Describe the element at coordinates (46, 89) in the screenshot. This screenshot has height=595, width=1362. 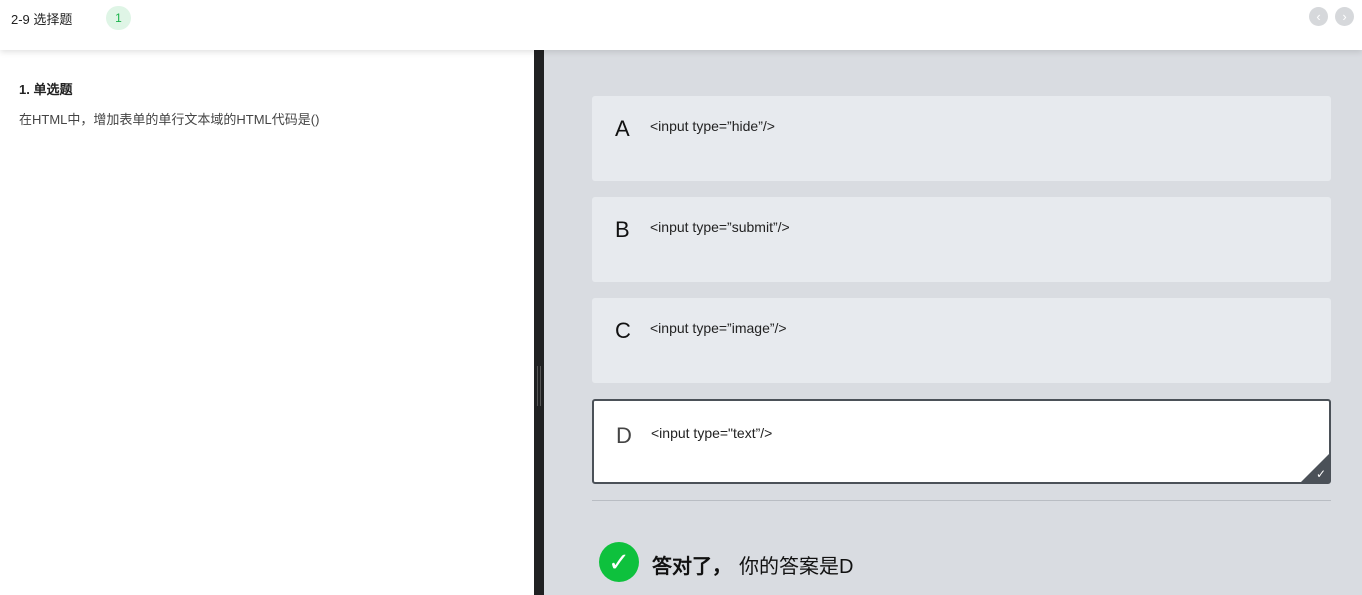
I see `question-type-label: 1. 单选题` at that location.